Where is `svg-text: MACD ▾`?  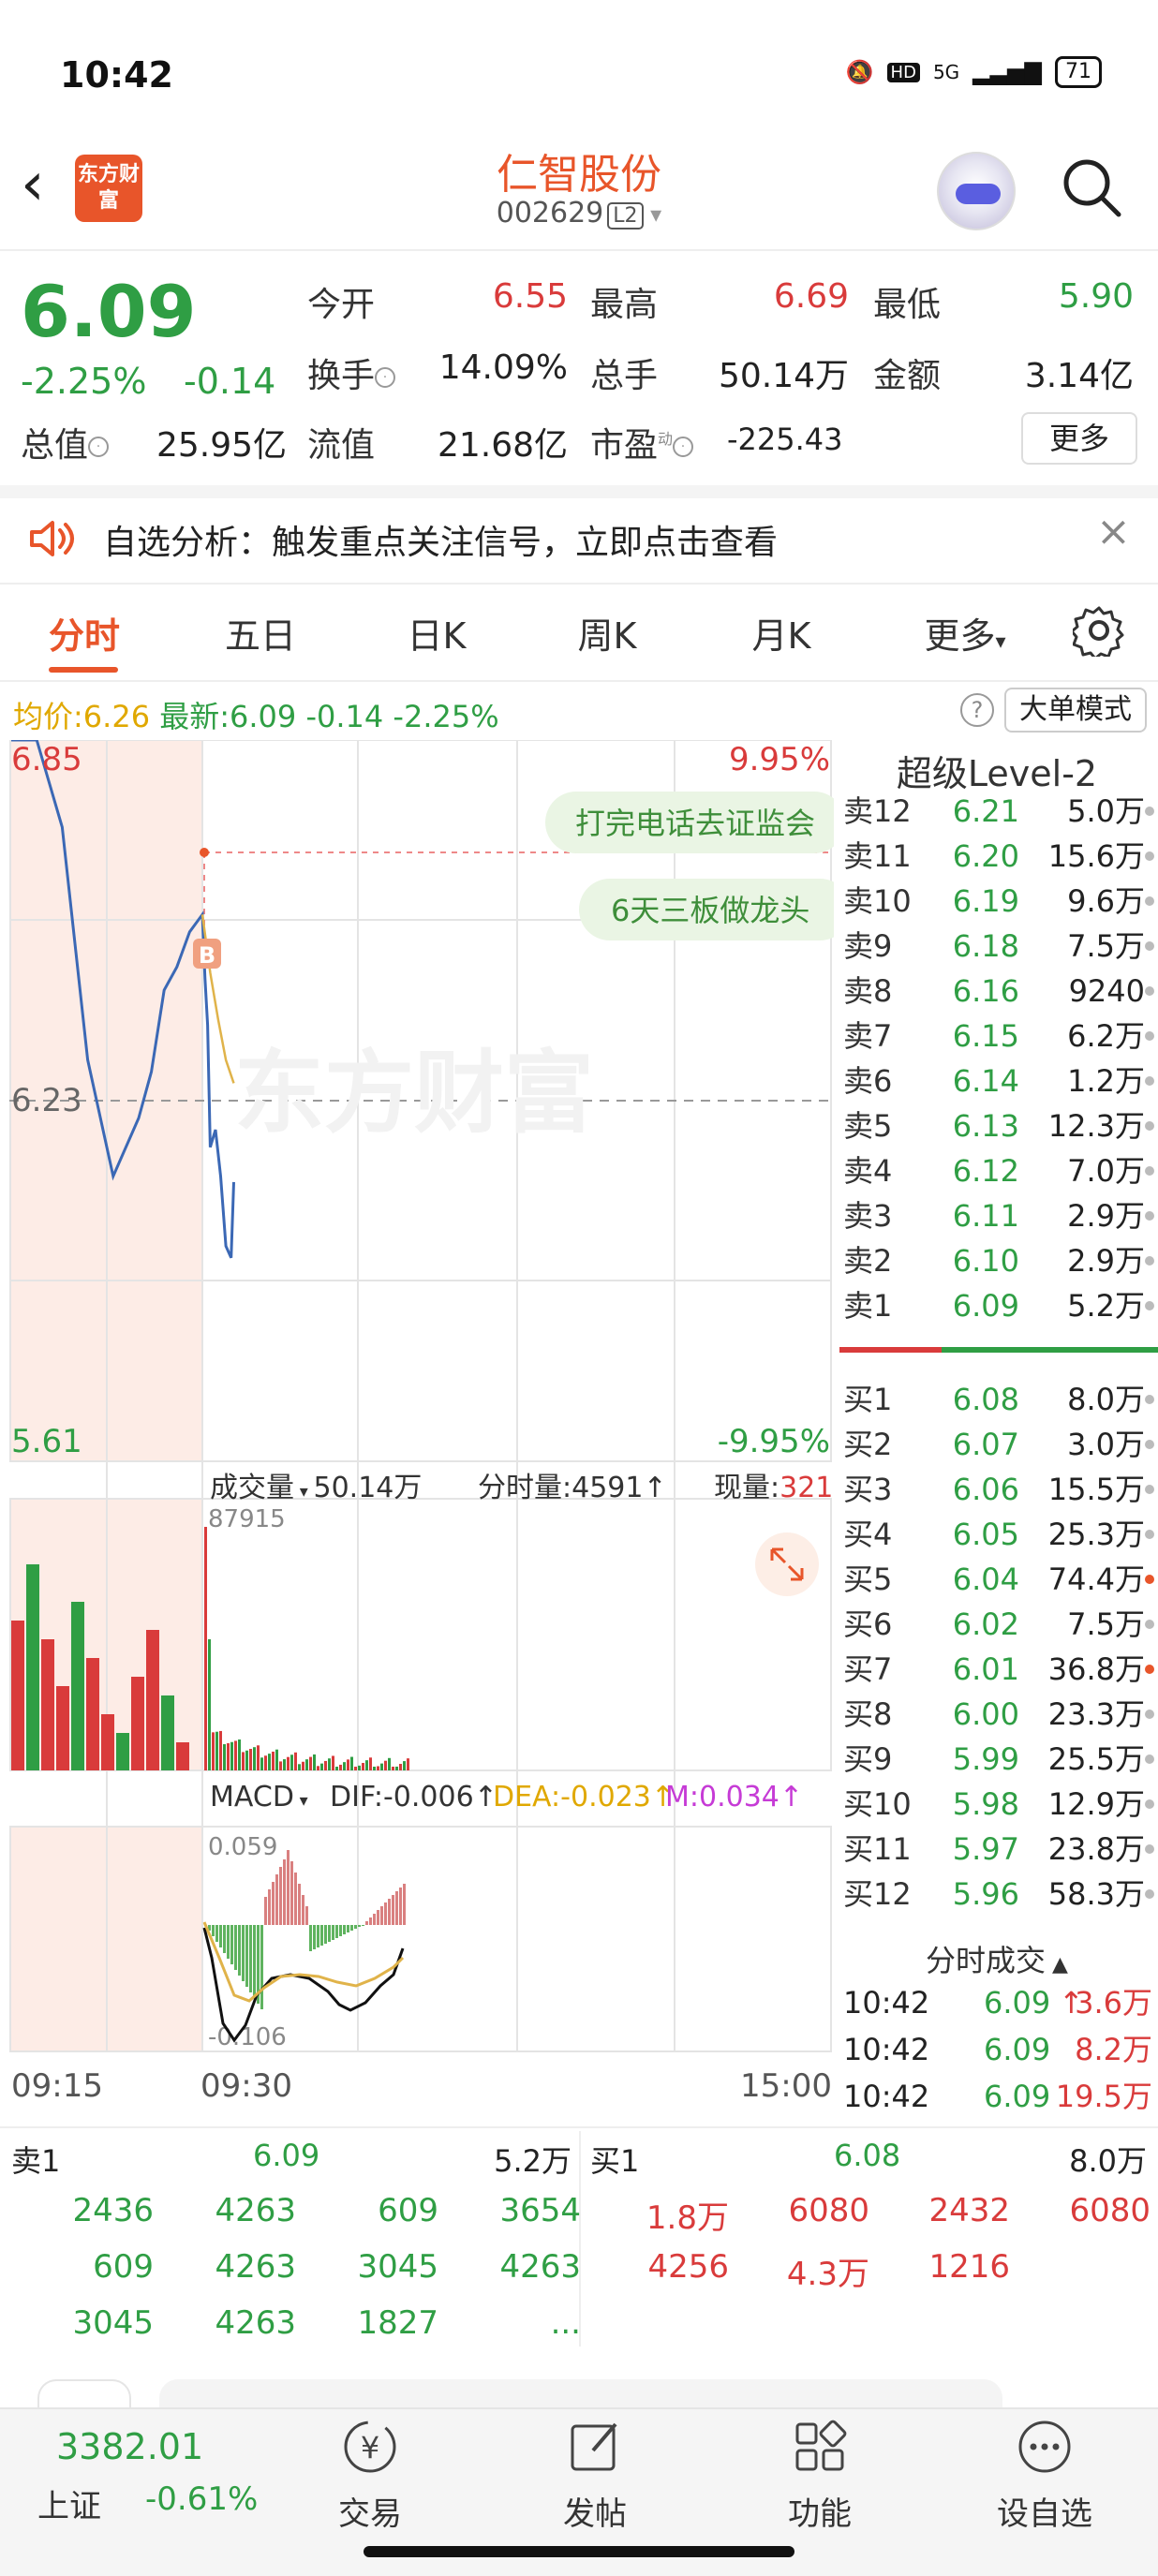 svg-text: MACD ▾ is located at coordinates (259, 1798).